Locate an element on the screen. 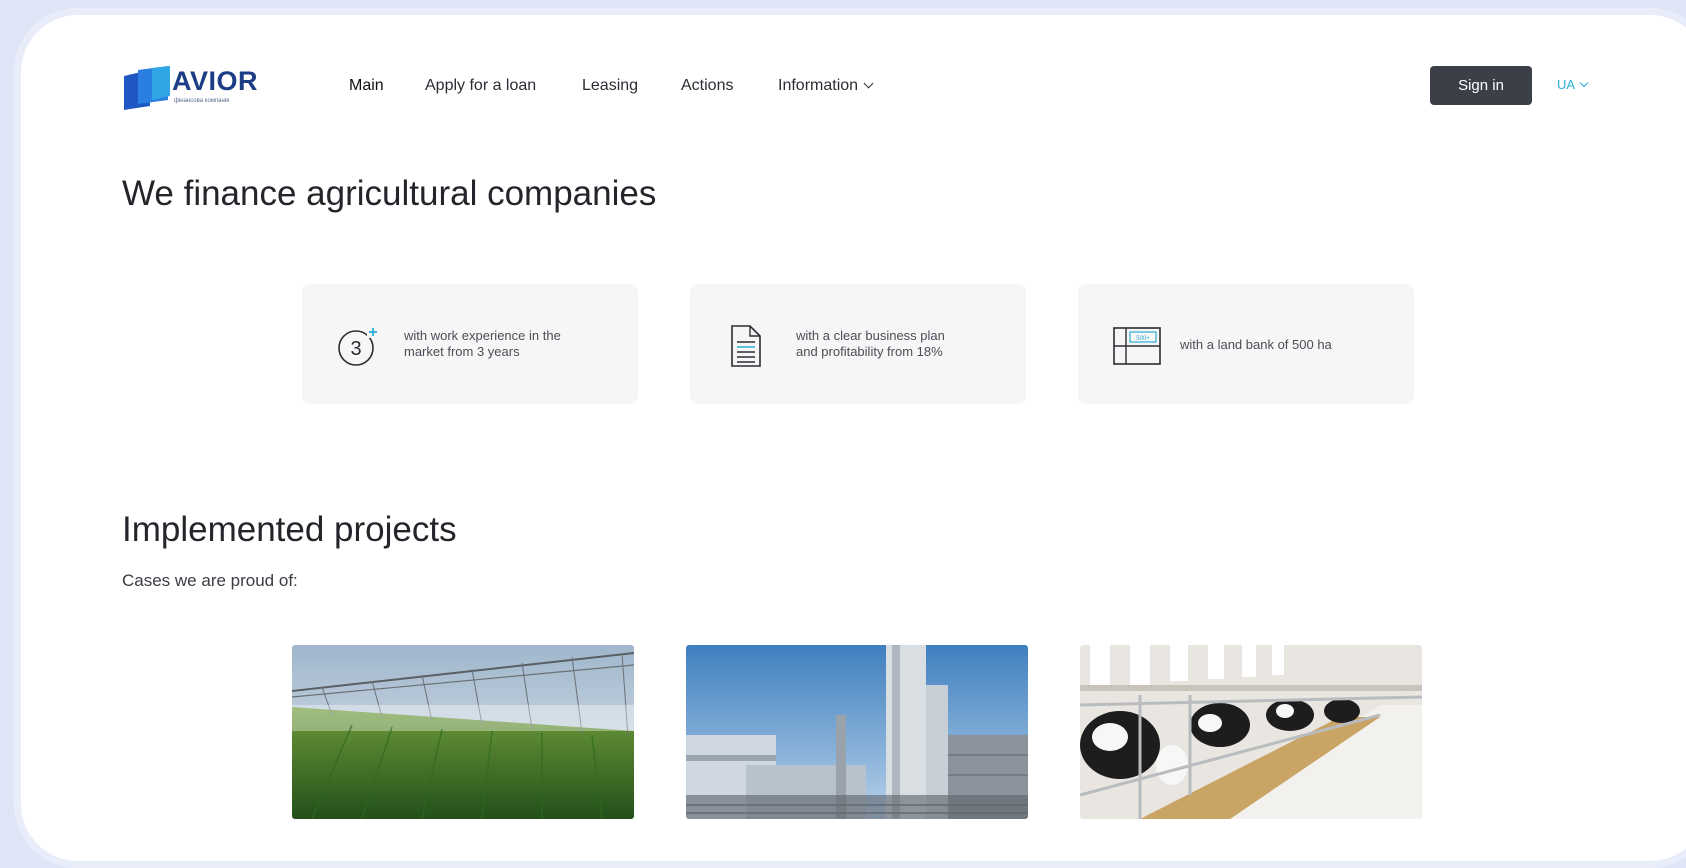 This screenshot has width=1686, height=868. logo-subtitle: фінансова компанія is located at coordinates (202, 101).